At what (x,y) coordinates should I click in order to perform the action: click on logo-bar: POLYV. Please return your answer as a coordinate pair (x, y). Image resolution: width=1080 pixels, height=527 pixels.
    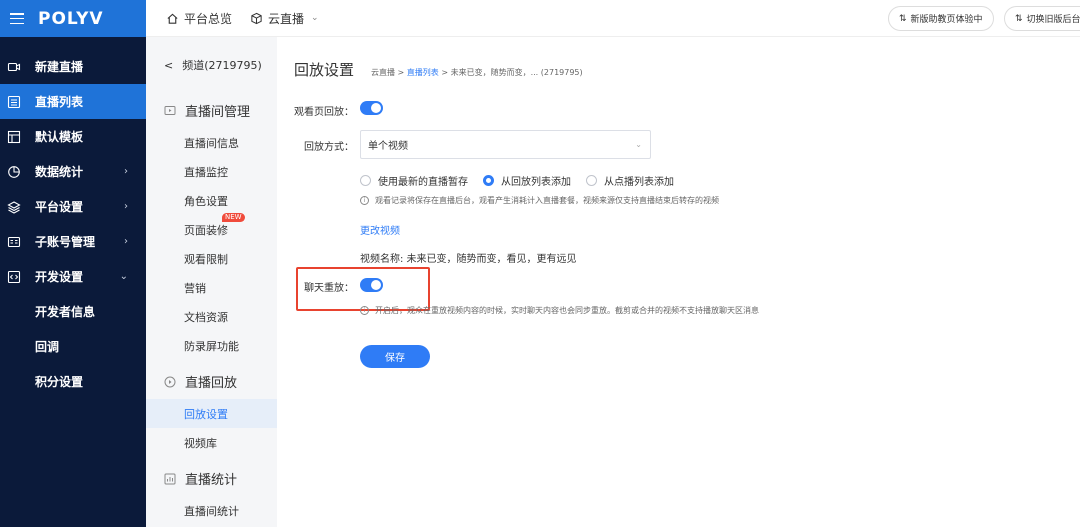
    Looking at the image, I should click on (73, 18).